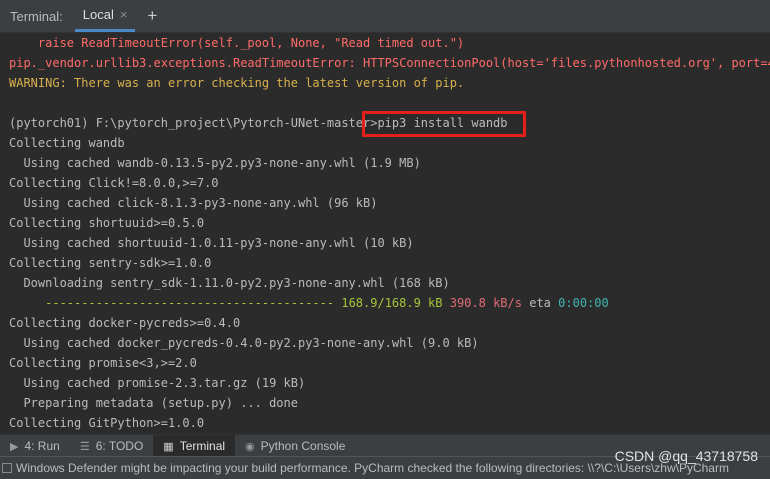  Describe the element at coordinates (385, 16) in the screenshot. I see `terminal-tab-bar: Terminal: Local × +` at that location.